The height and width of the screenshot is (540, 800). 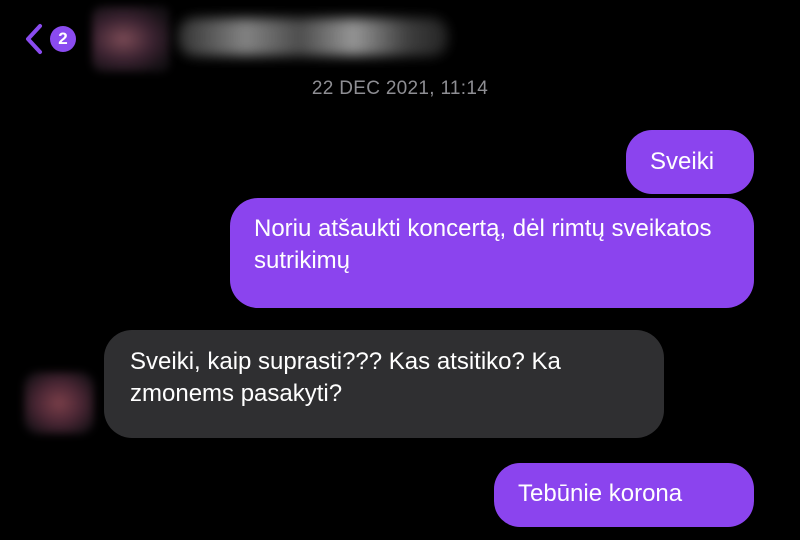 I want to click on contact-name-blurred, so click(x=313, y=37).